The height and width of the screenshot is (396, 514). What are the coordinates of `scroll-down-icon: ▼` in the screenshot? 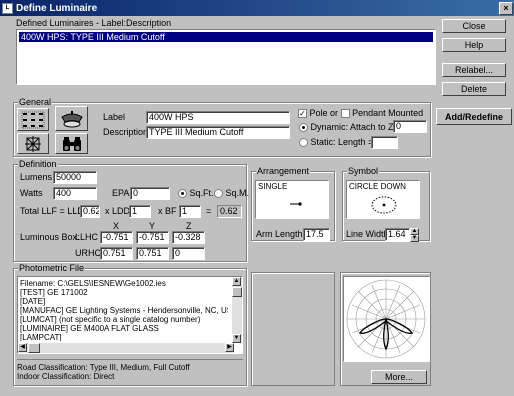 It's located at (236, 338).